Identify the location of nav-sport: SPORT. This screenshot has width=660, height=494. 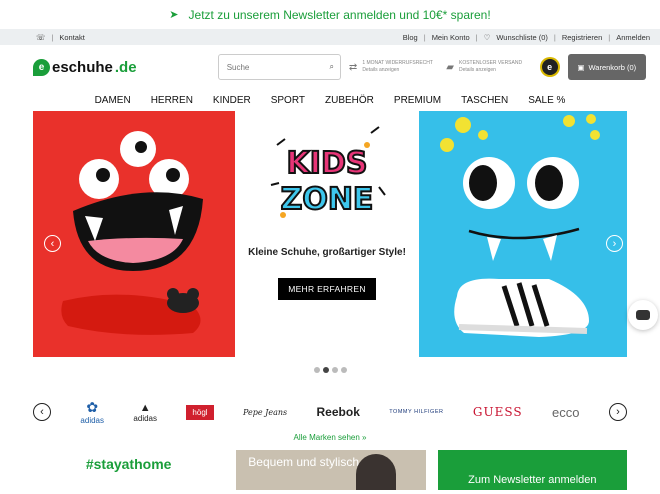
(288, 100).